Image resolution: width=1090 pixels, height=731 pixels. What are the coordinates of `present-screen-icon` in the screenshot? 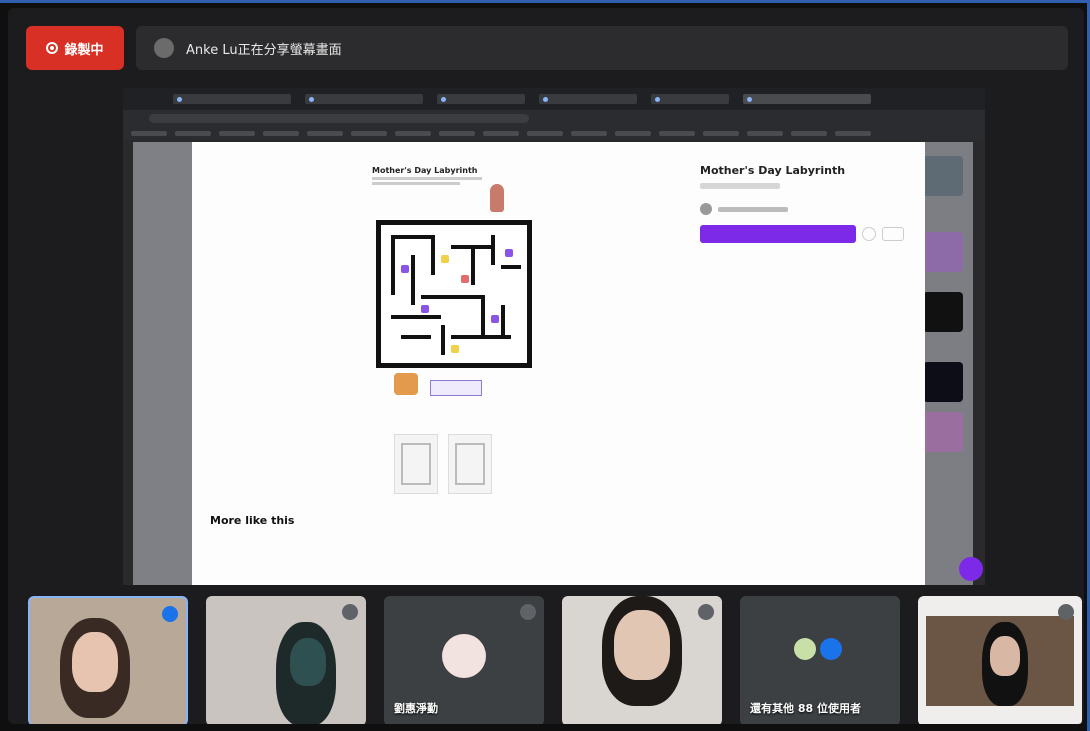 It's located at (164, 48).